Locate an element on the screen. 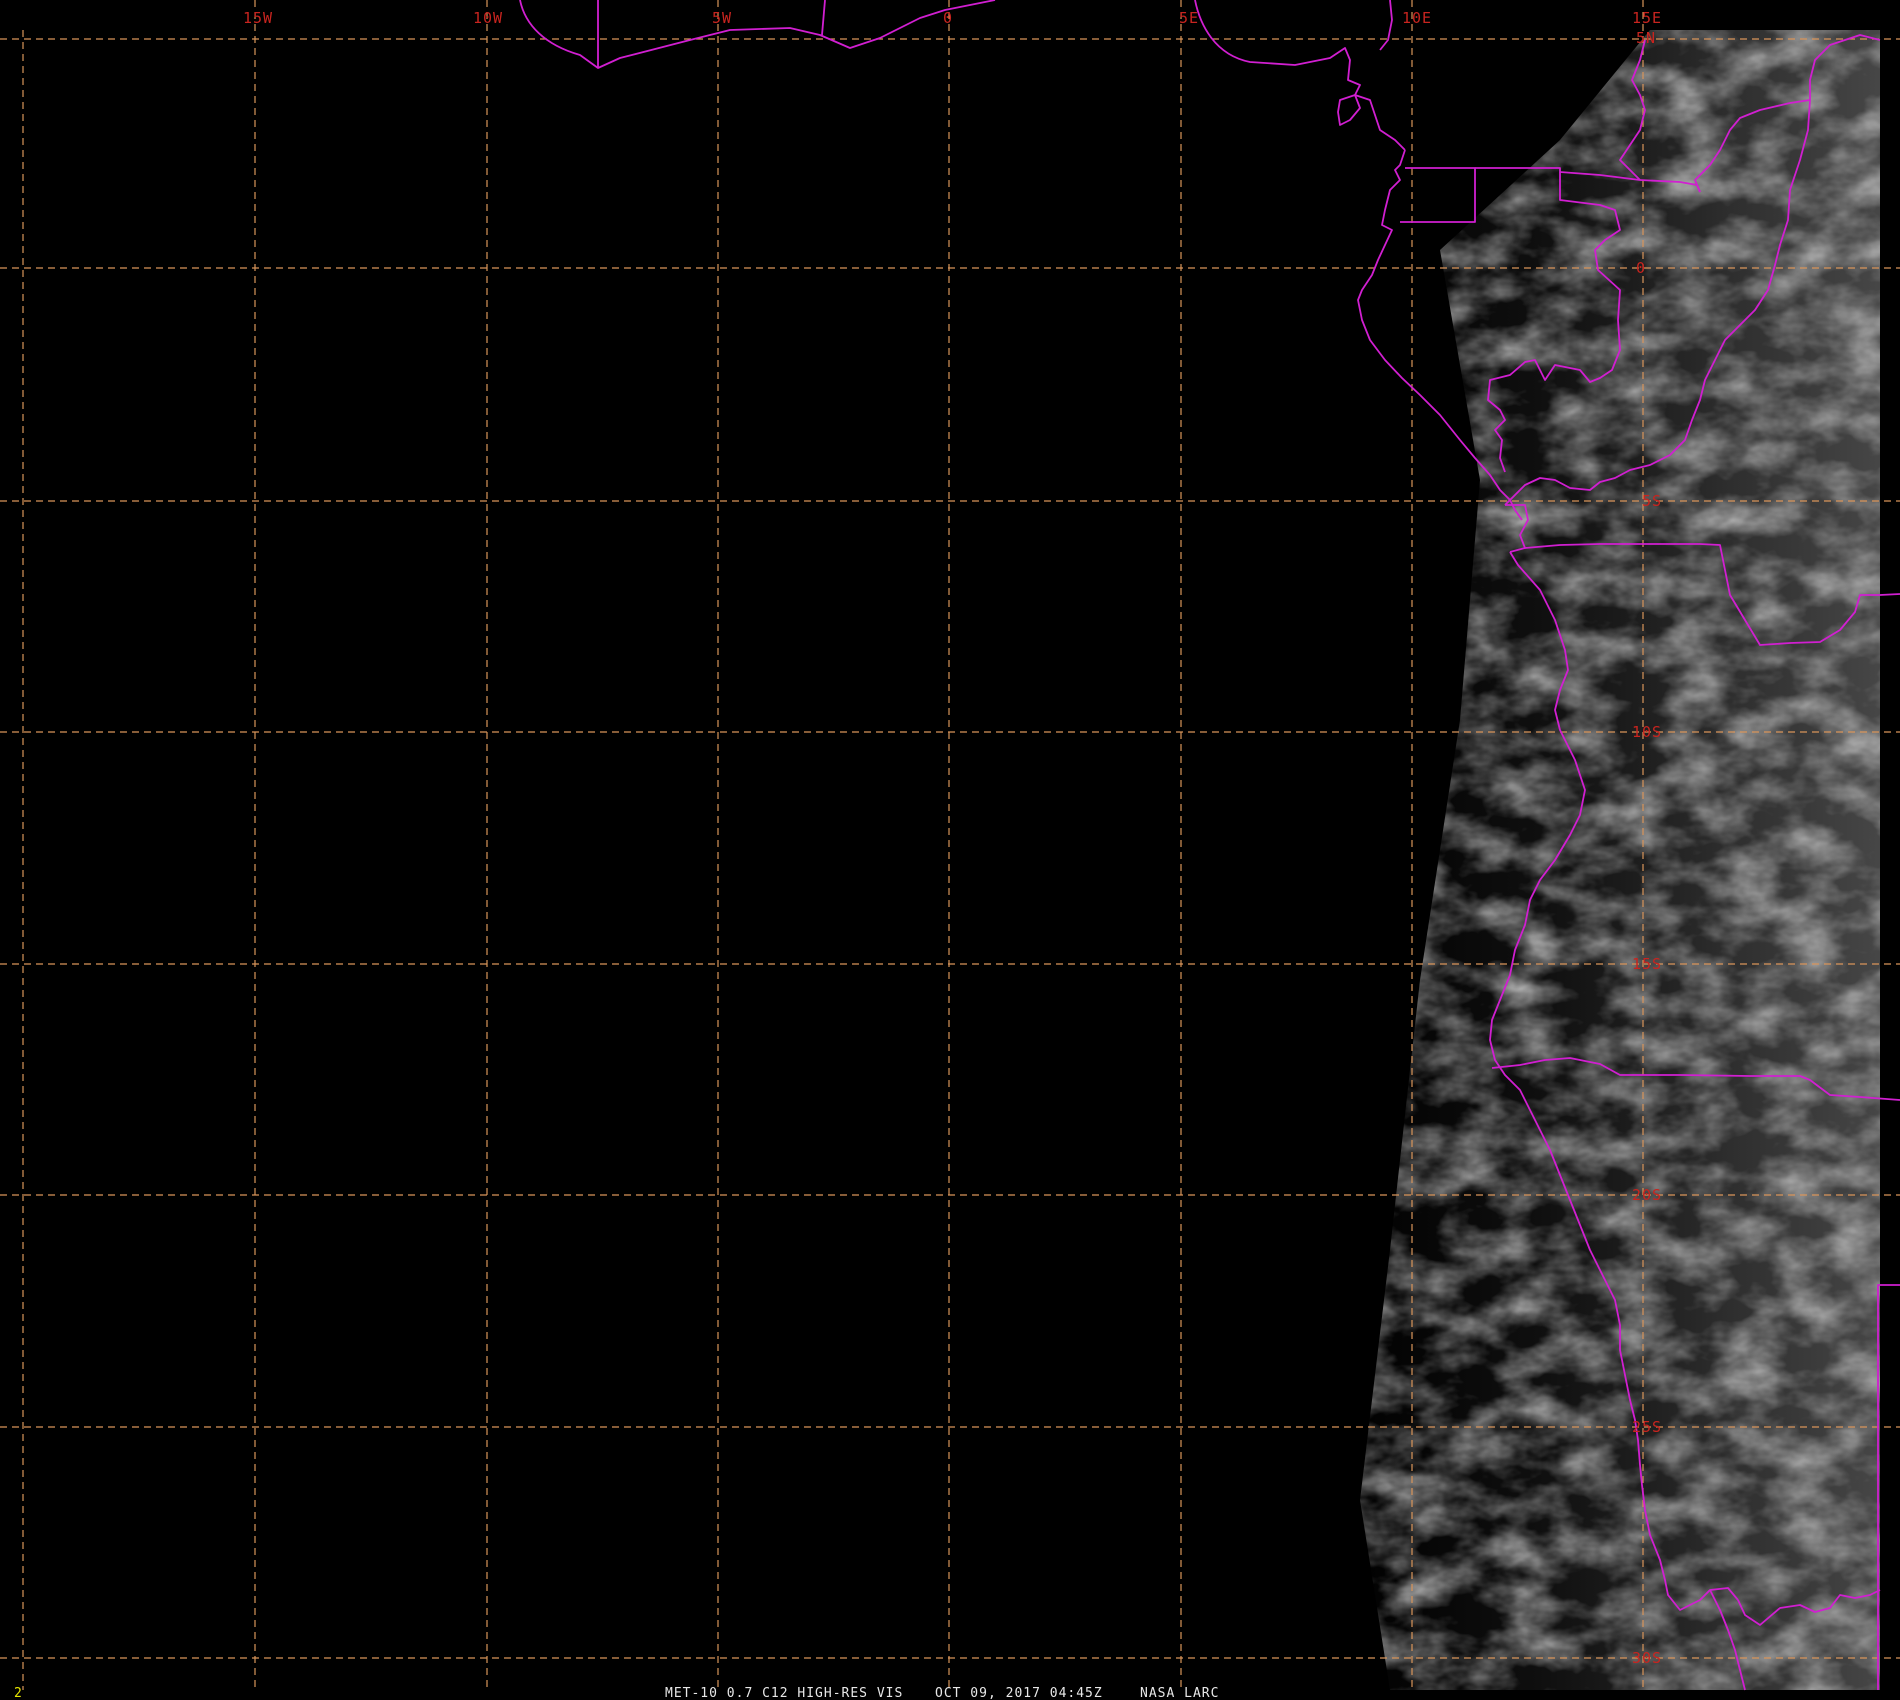  lat-label-5s: 5S is located at coordinates (1652, 501).